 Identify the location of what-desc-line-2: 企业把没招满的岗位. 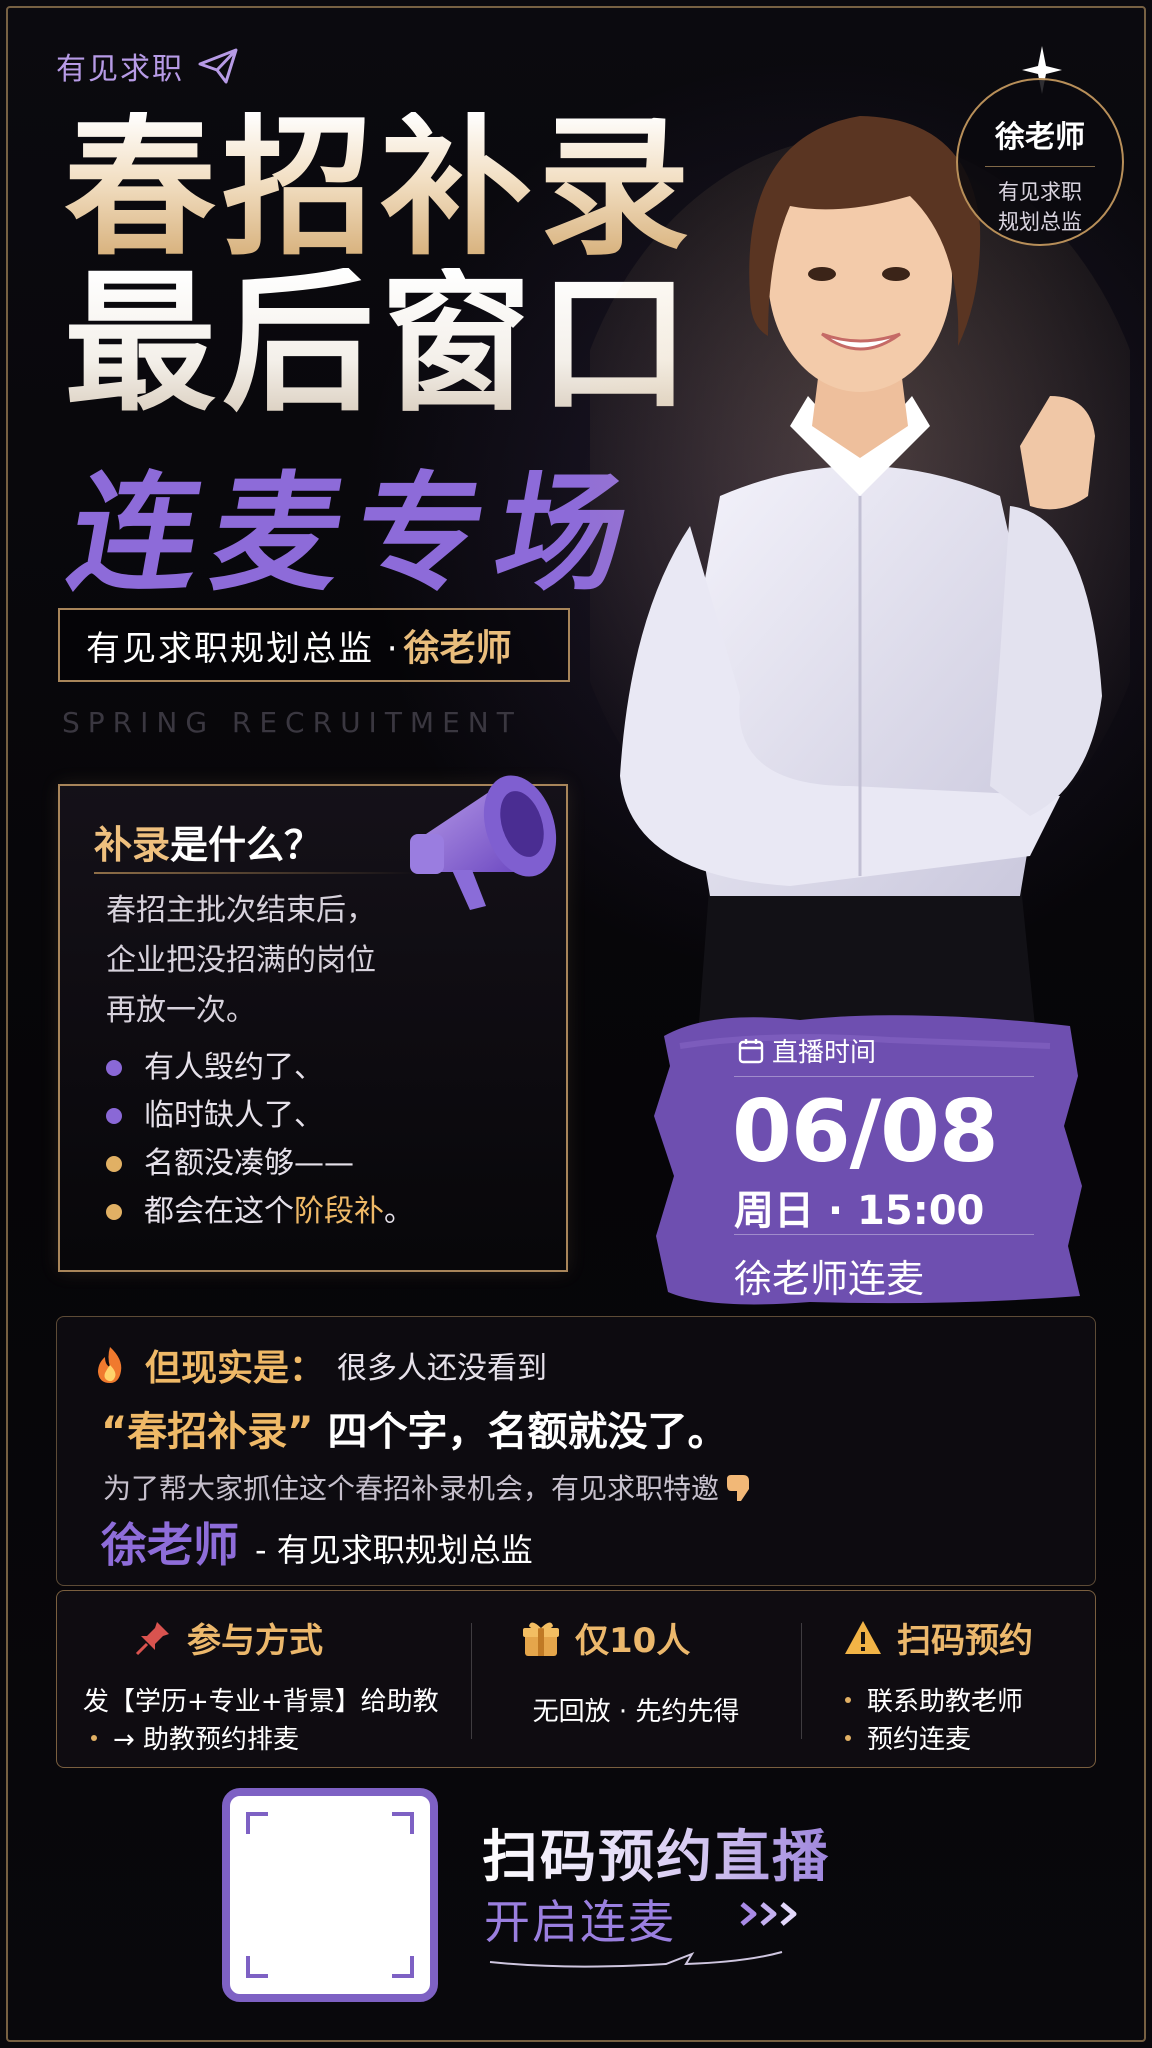
(241, 960).